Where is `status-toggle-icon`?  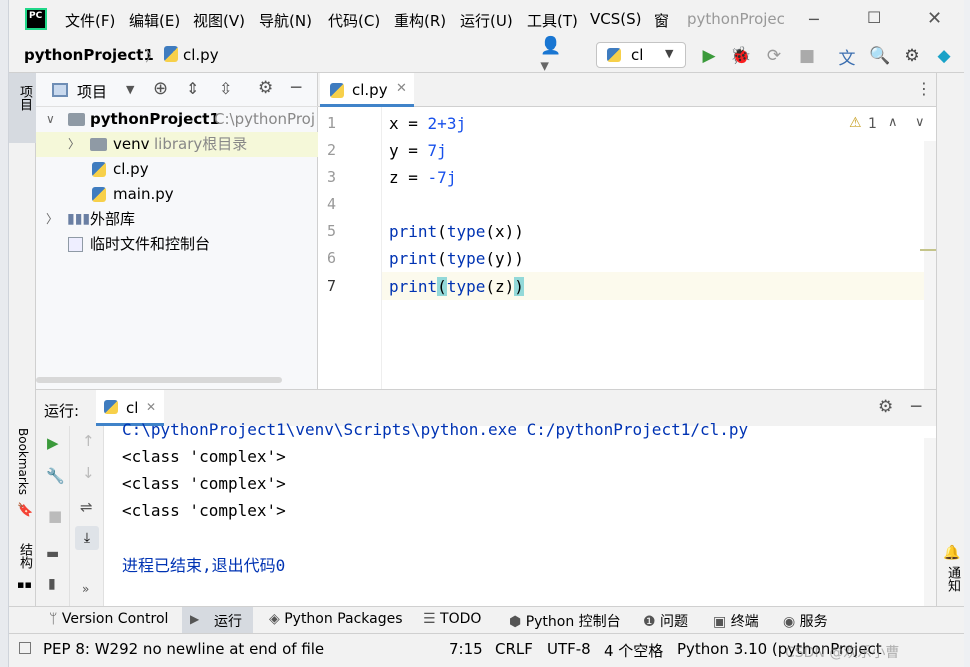 status-toggle-icon is located at coordinates (25, 648).